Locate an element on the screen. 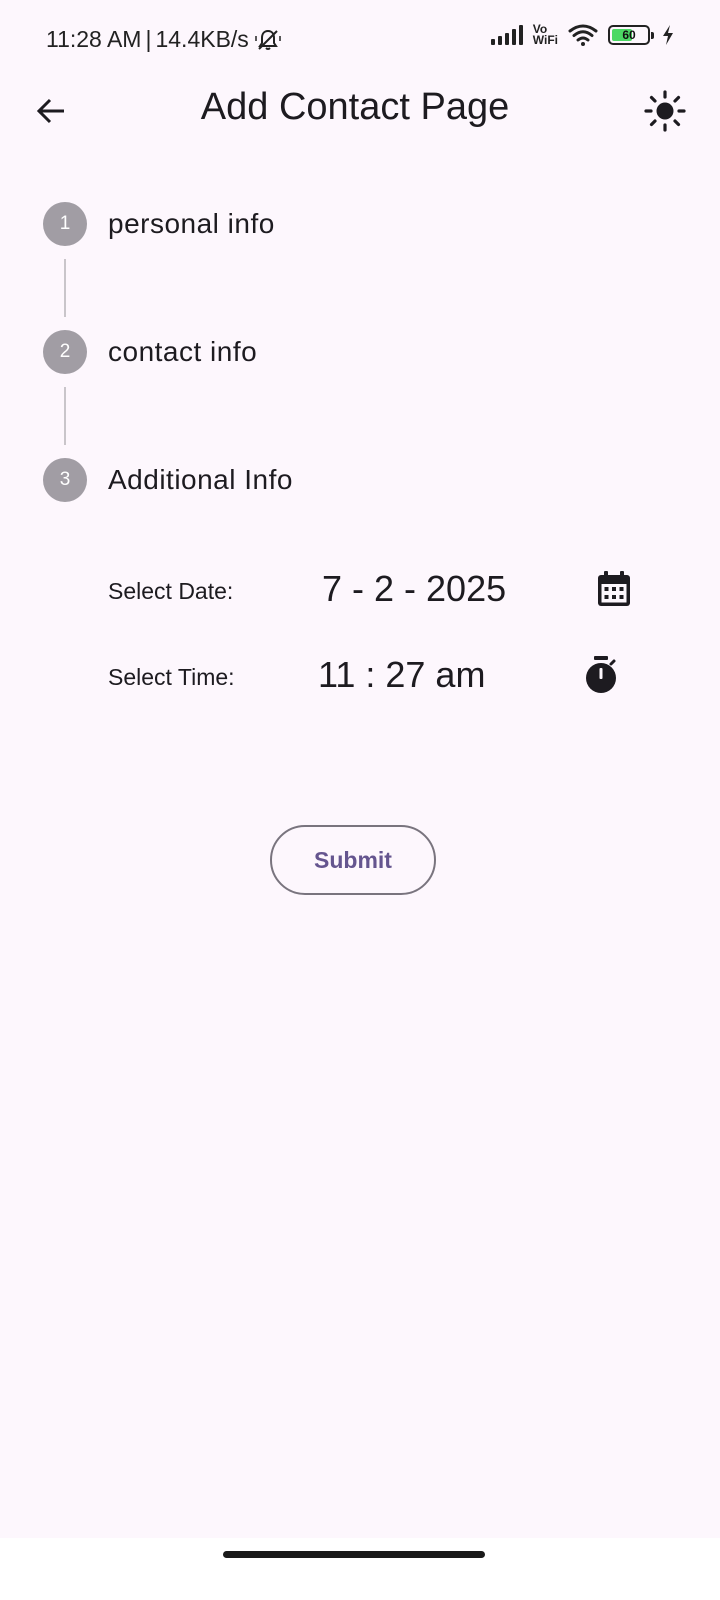  vowifi-bottom-text: WiFi is located at coordinates (545, 40).